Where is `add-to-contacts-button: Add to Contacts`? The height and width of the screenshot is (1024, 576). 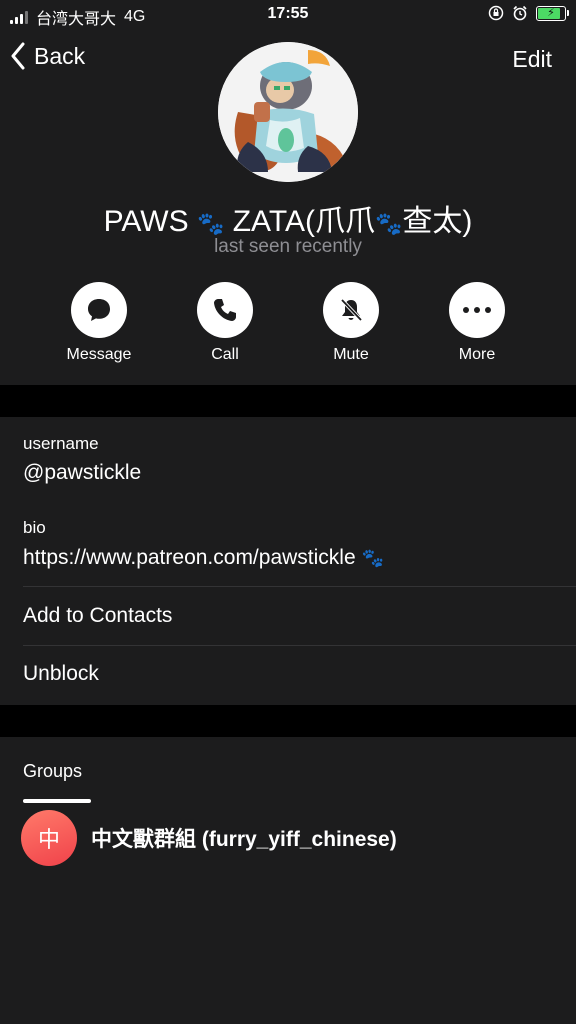
add-to-contacts-button: Add to Contacts is located at coordinates (97, 616).